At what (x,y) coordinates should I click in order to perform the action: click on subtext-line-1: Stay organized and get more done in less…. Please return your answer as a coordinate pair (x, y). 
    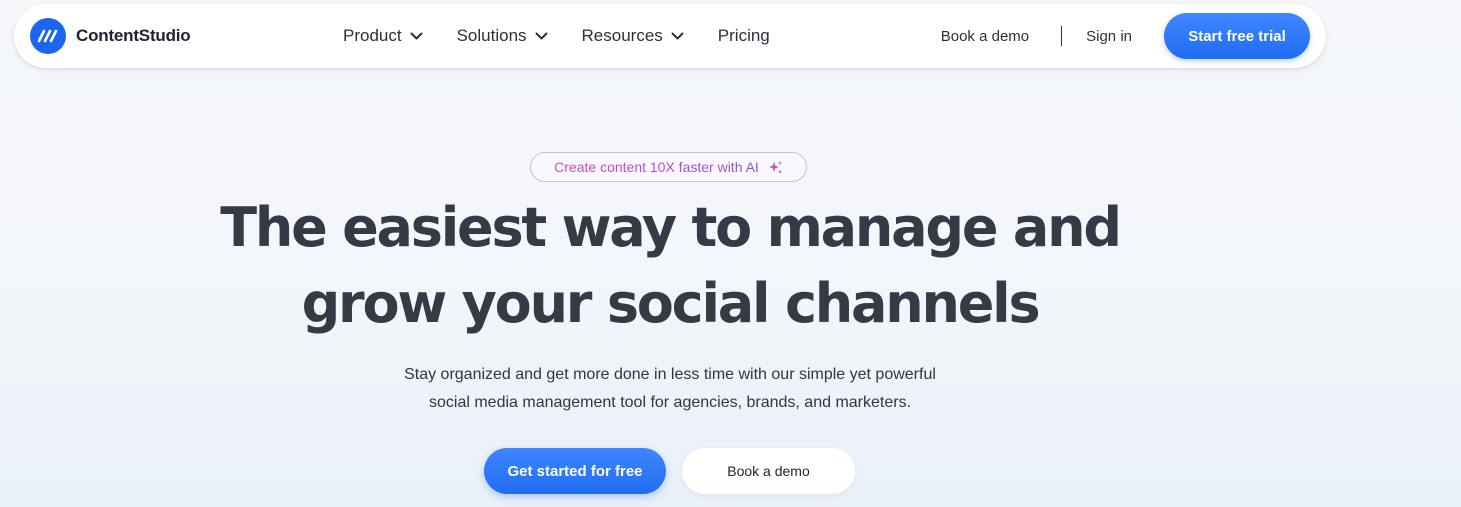
    Looking at the image, I should click on (670, 374).